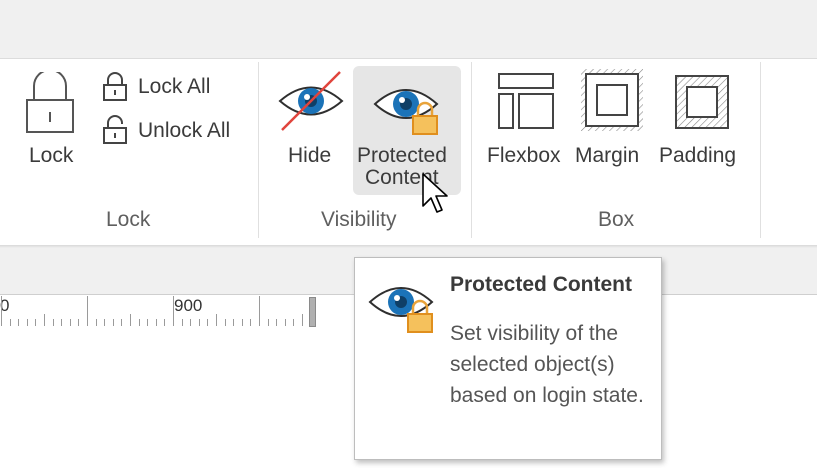 This screenshot has height=468, width=817. I want to click on mouse-cursor-icon, so click(435, 193).